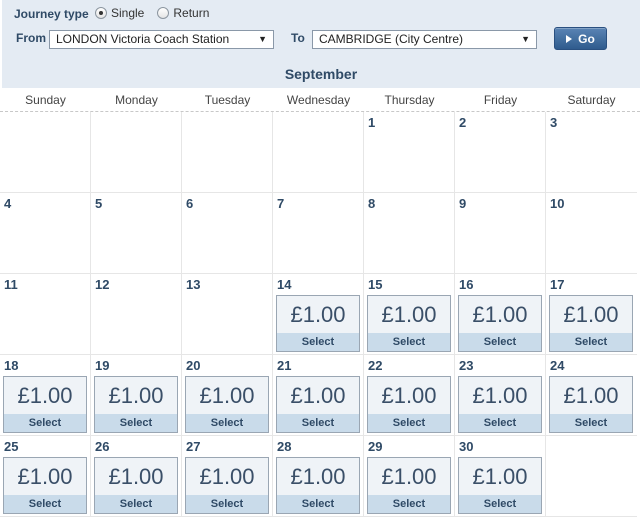  I want to click on radio-return: Return, so click(183, 13).